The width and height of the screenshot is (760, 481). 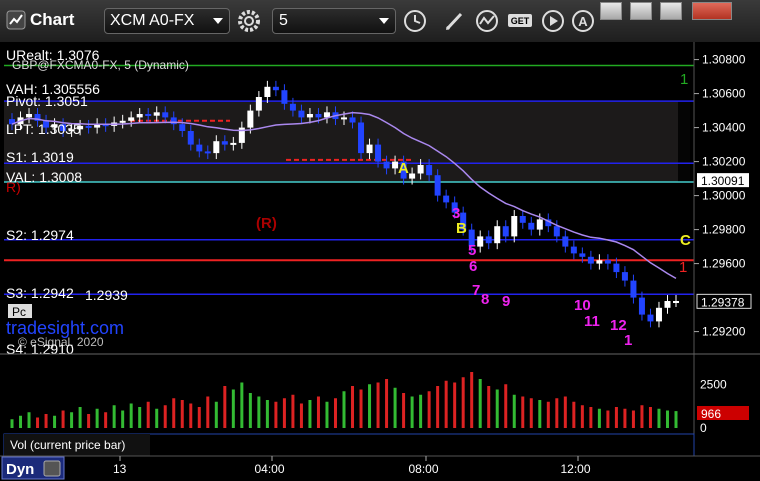 I want to click on clock-icon, so click(x=415, y=21).